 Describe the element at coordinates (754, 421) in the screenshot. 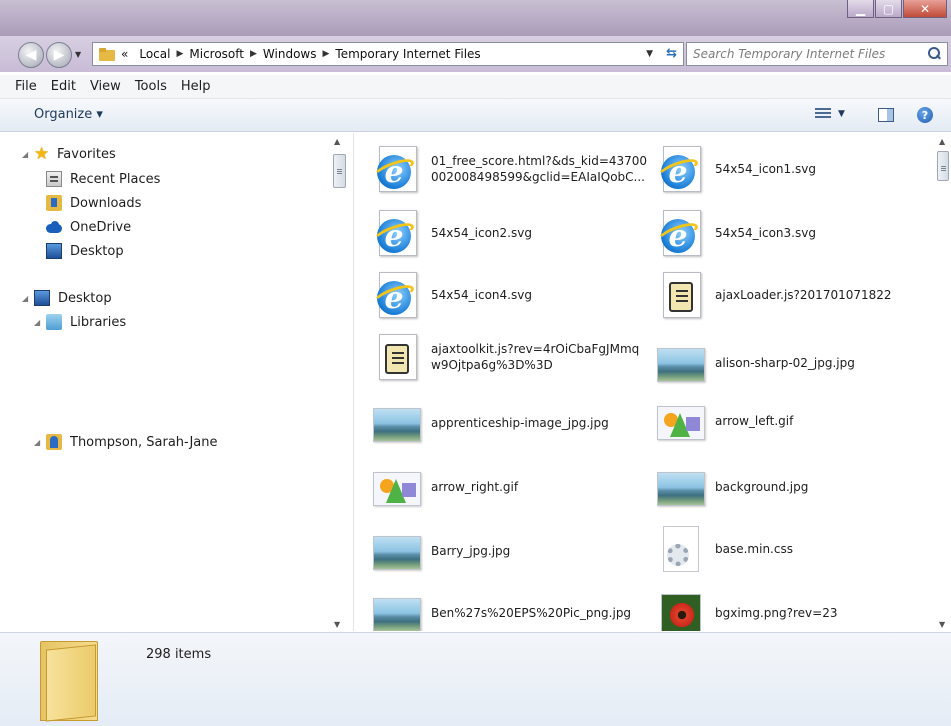

I see `file-name: arrow_left.gif` at that location.